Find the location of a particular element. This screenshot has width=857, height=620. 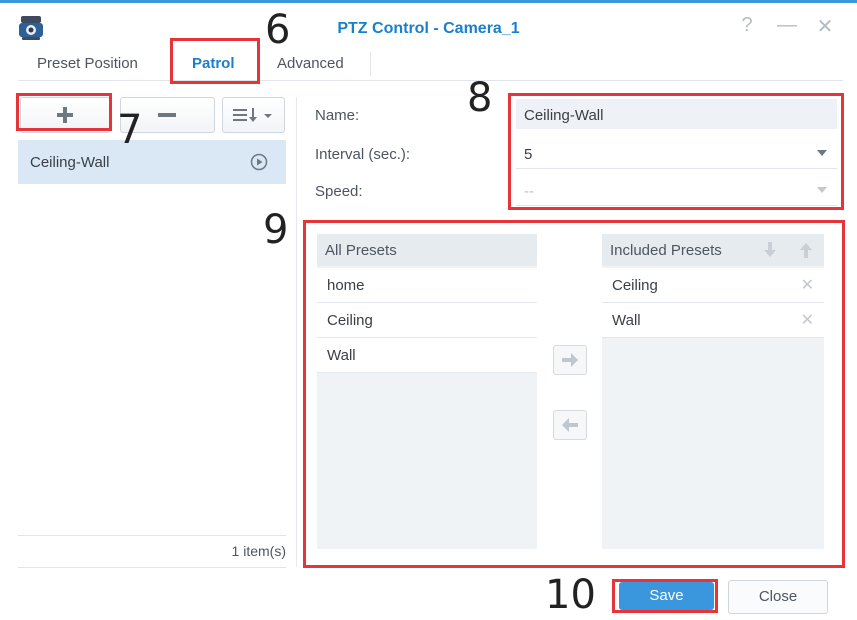

left-panel-bottom-line is located at coordinates (152, 567).